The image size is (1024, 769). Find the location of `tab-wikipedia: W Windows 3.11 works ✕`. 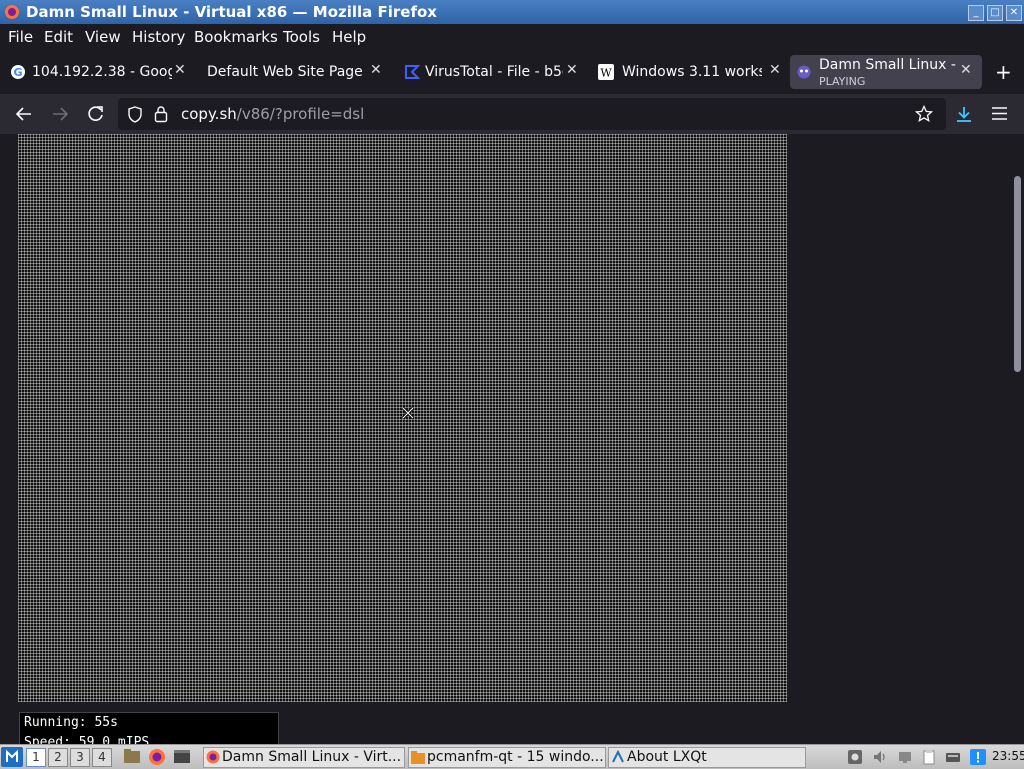

tab-wikipedia: W Windows 3.11 works ✕ is located at coordinates (691, 72).